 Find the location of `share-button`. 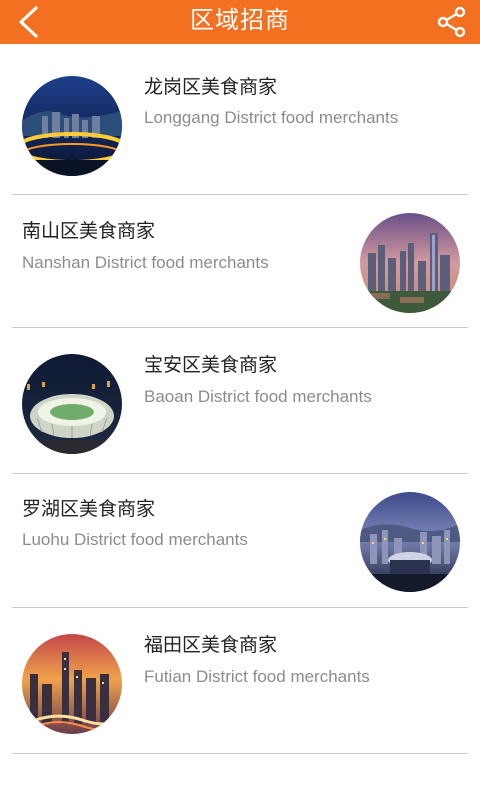

share-button is located at coordinates (452, 22).